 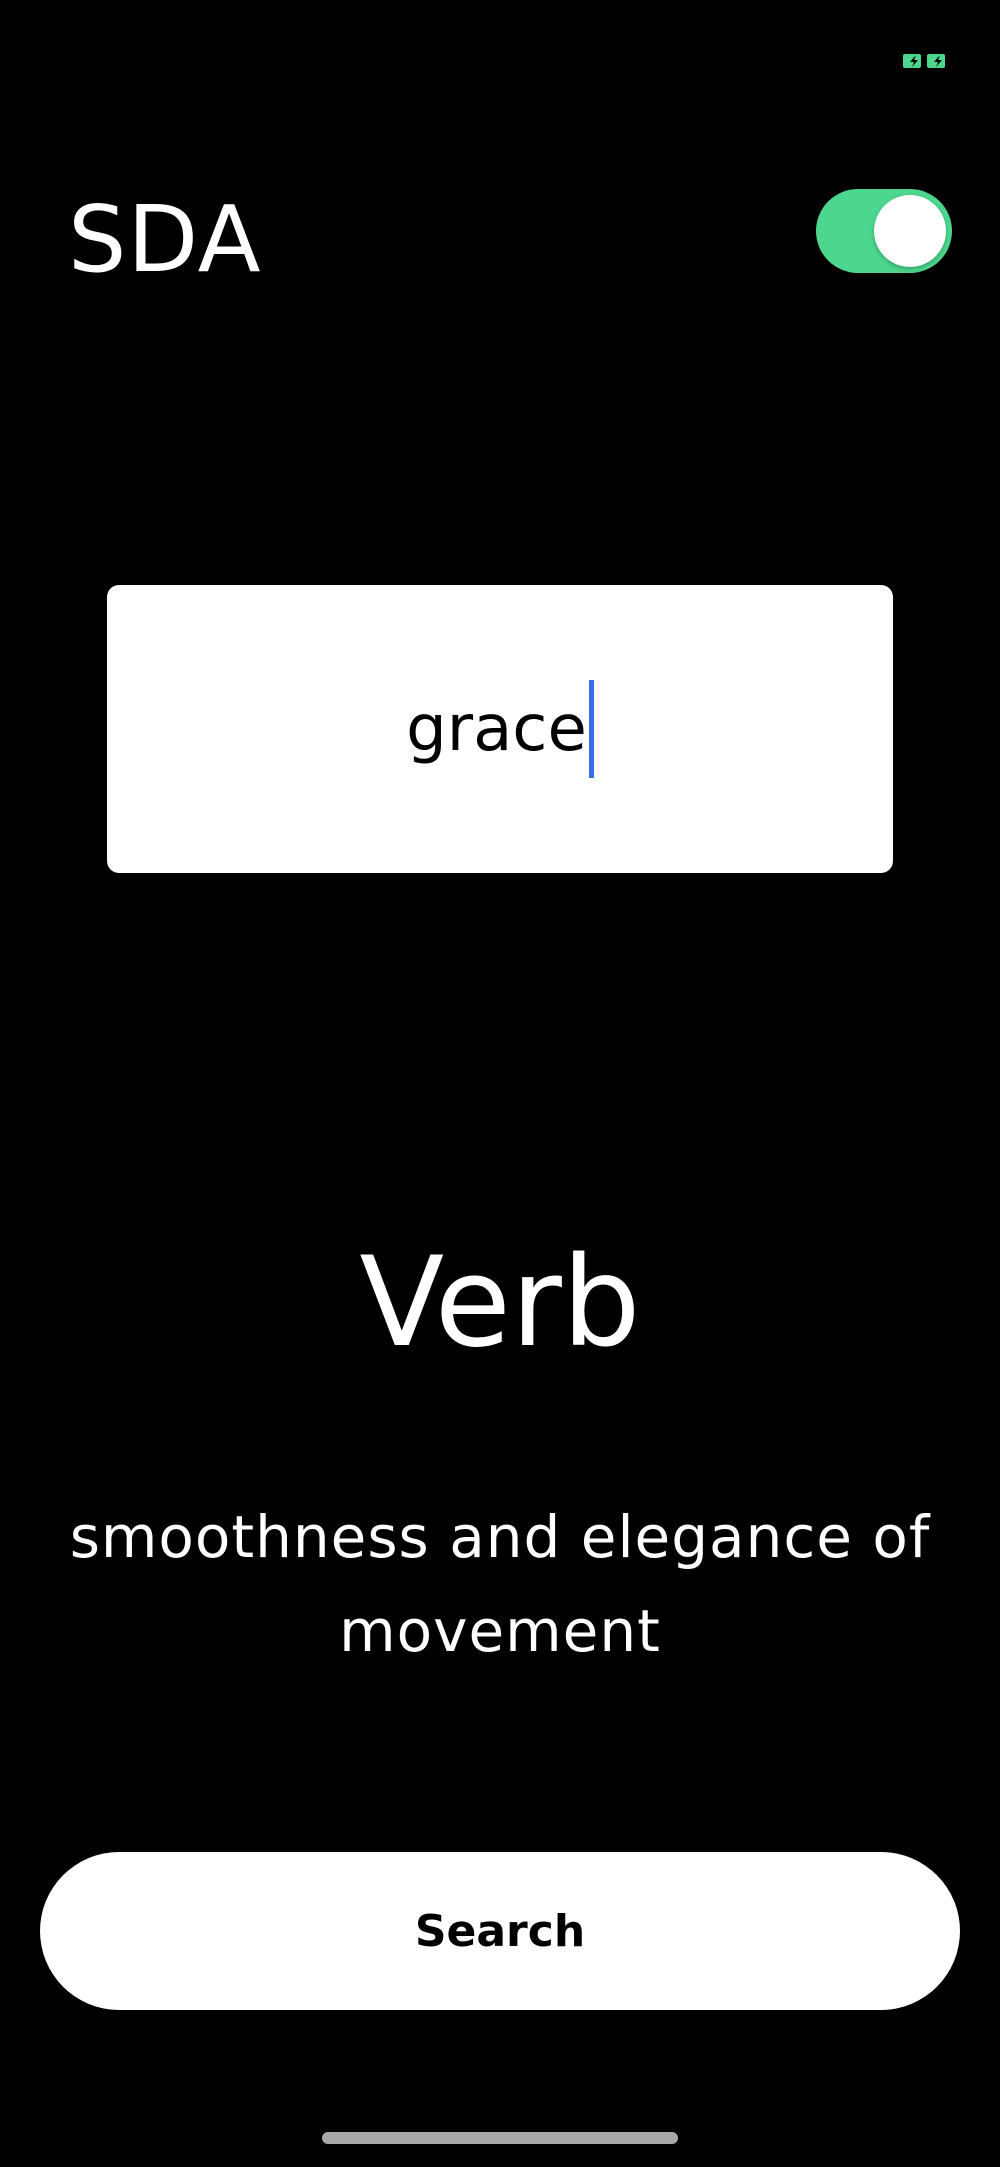 I want to click on dark-mode-toggle, so click(x=884, y=231).